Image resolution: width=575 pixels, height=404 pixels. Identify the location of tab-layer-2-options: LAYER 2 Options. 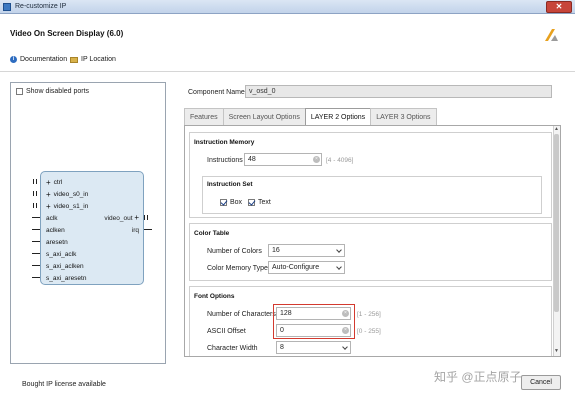
(338, 117).